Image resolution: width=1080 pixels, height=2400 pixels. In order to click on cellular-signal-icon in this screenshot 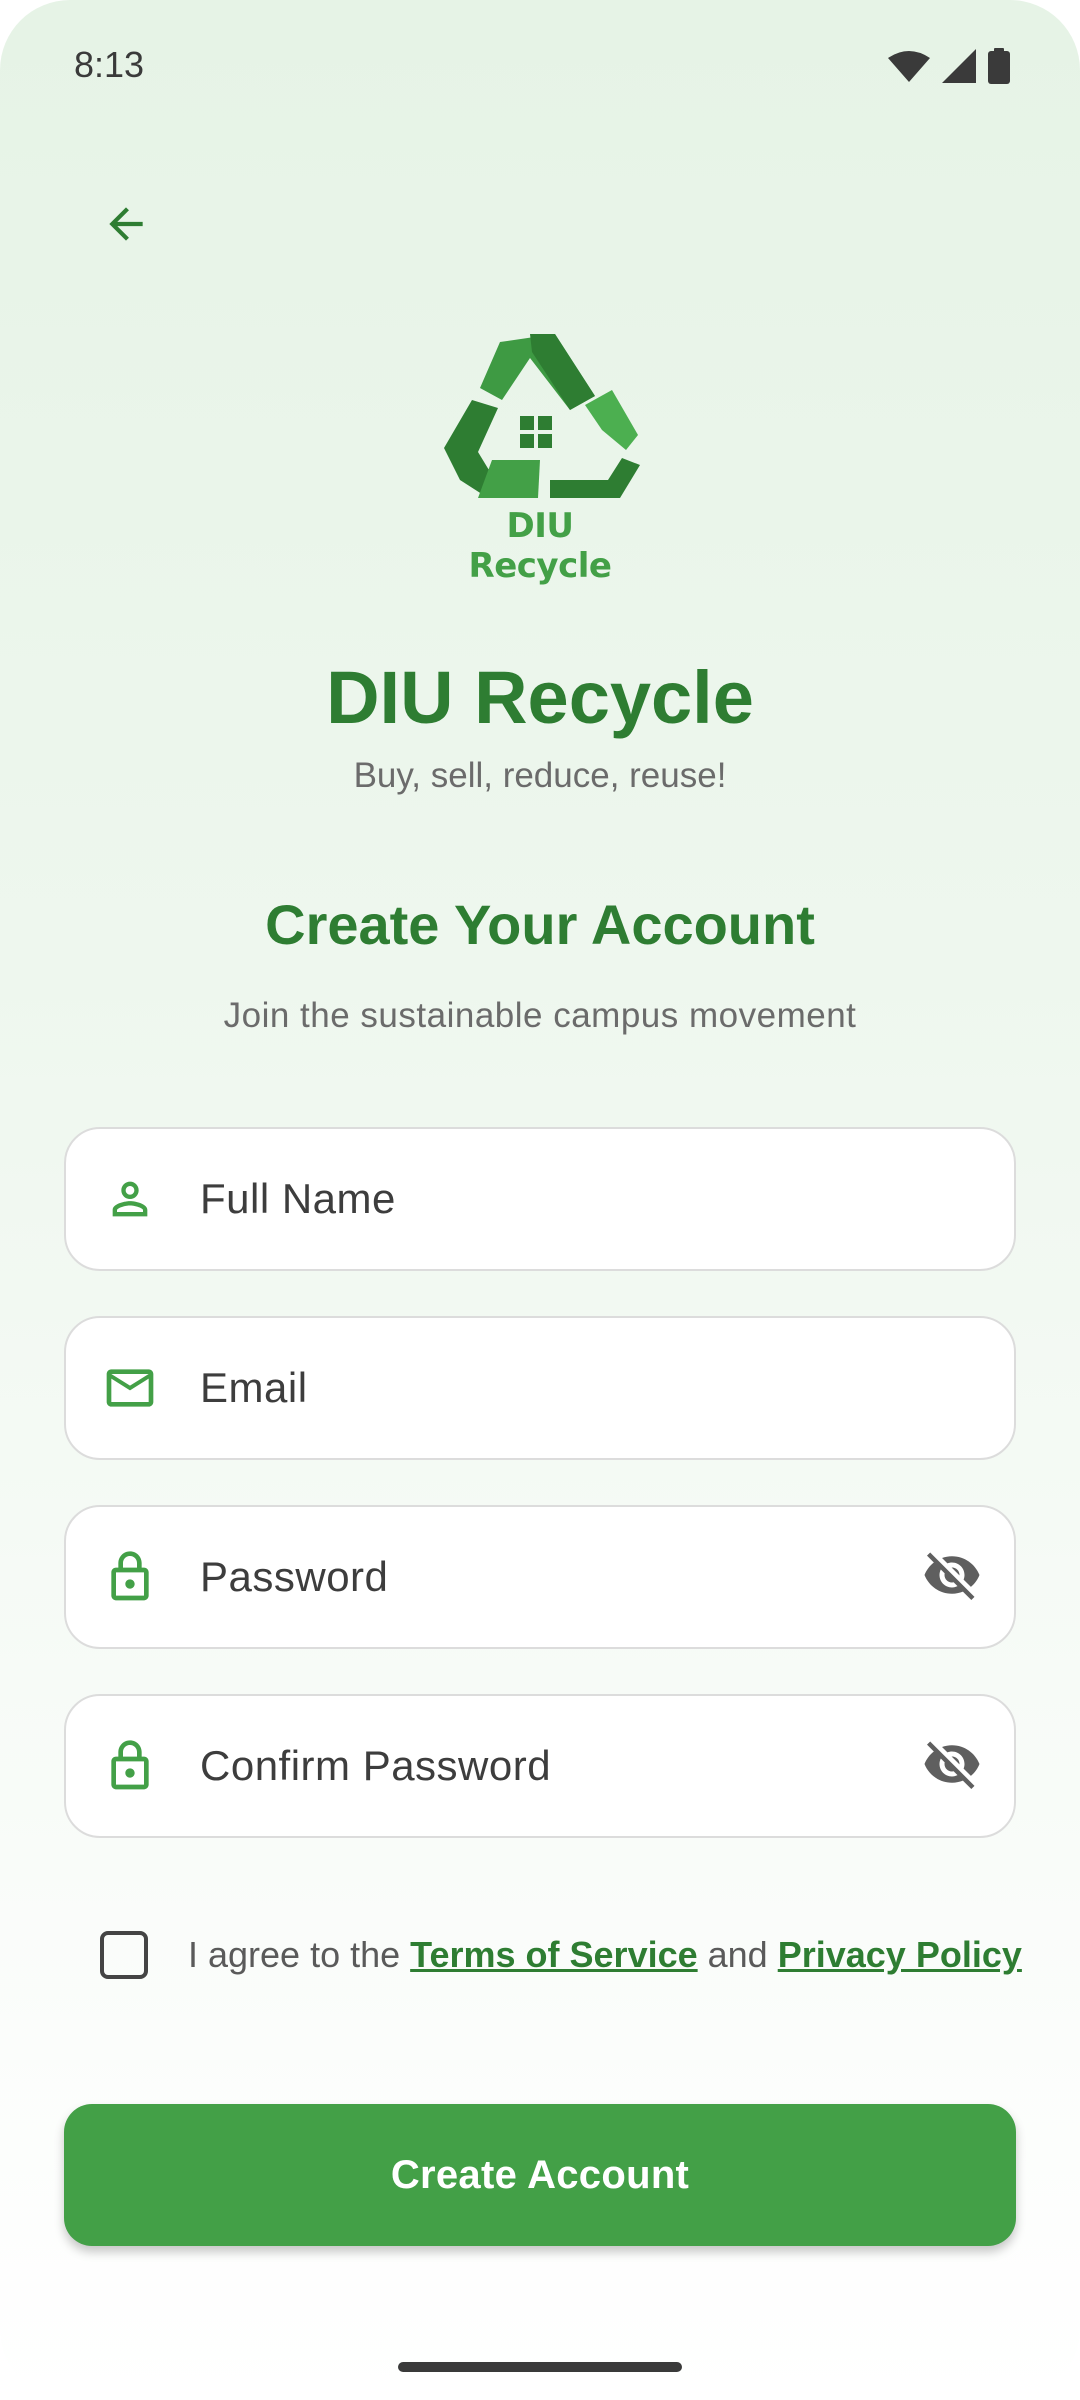, I will do `click(959, 66)`.